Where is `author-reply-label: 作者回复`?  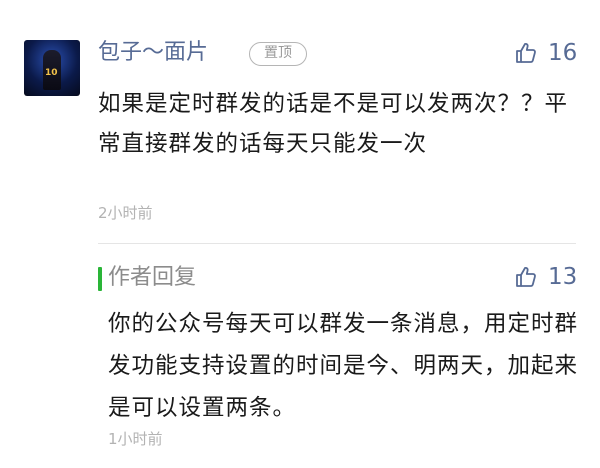 author-reply-label: 作者回复 is located at coordinates (152, 277).